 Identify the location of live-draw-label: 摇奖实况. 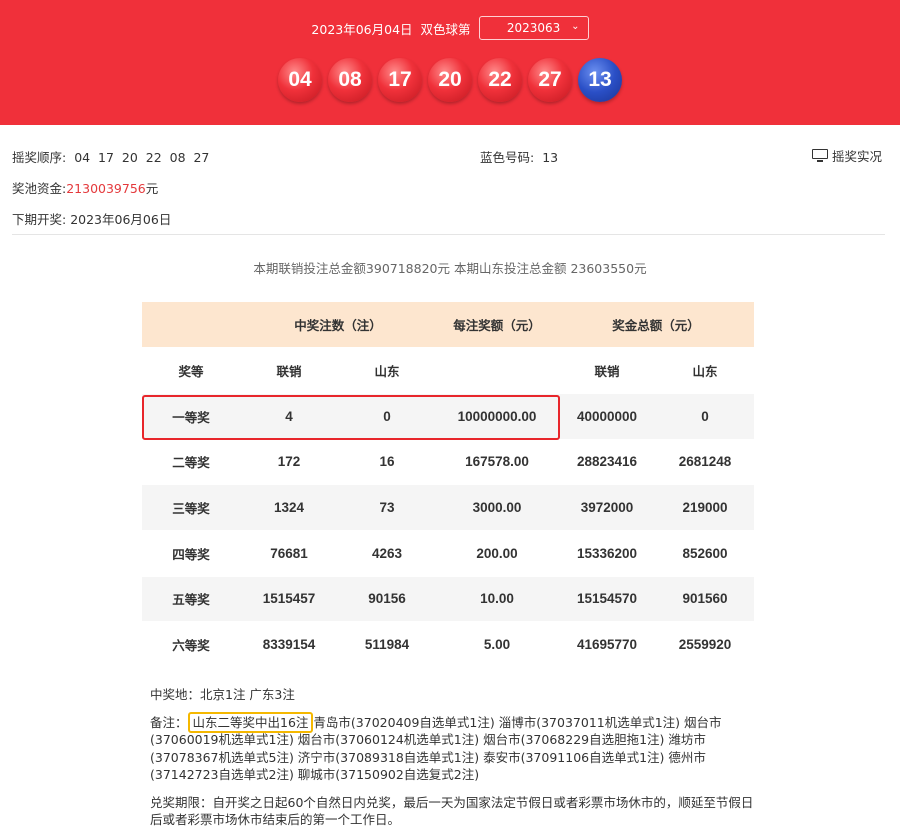
(857, 156).